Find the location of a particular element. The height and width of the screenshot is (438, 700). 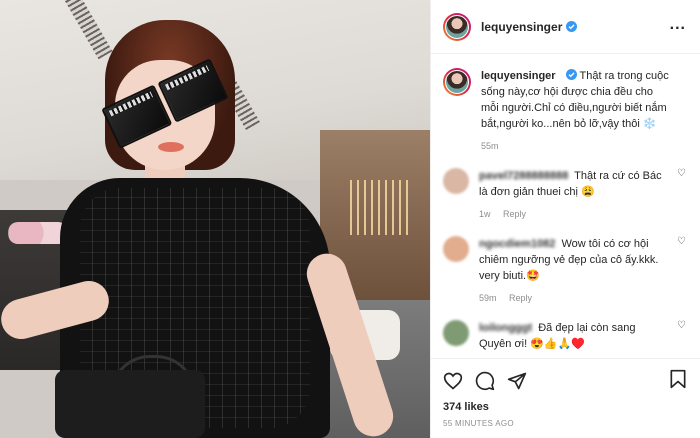

bookmark-icon is located at coordinates (678, 379).